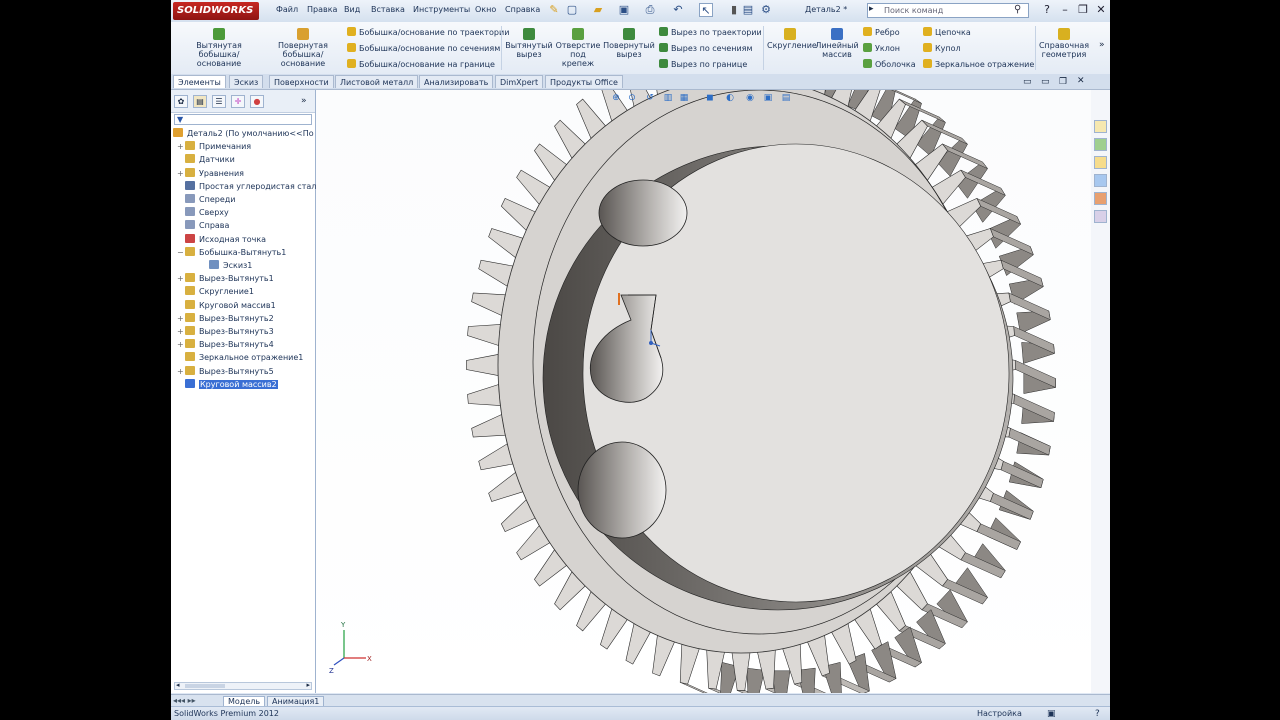  What do you see at coordinates (219, 48) in the screenshot?
I see `extrude-boss-button: Вытянутая бобышка/основание` at bounding box center [219, 48].